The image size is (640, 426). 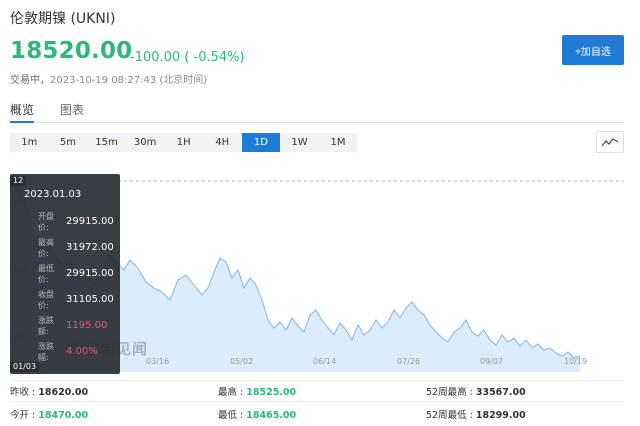 I want to click on tabs-divider, so click(x=317, y=122).